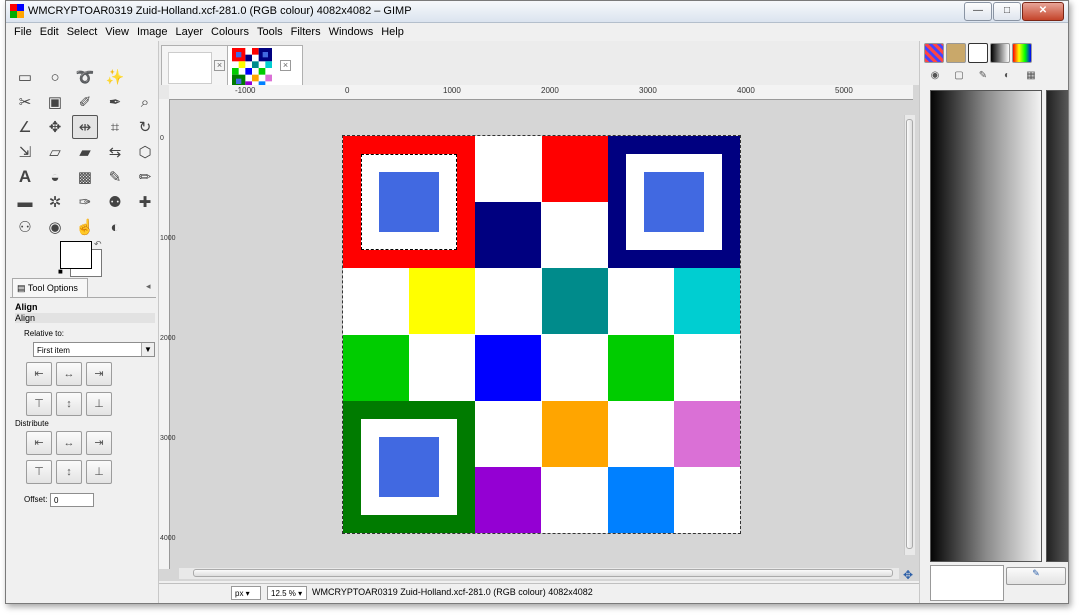 The image size is (1080, 615). What do you see at coordinates (1007, 76) in the screenshot?
I see `color-wheel-icon: ◐` at bounding box center [1007, 76].